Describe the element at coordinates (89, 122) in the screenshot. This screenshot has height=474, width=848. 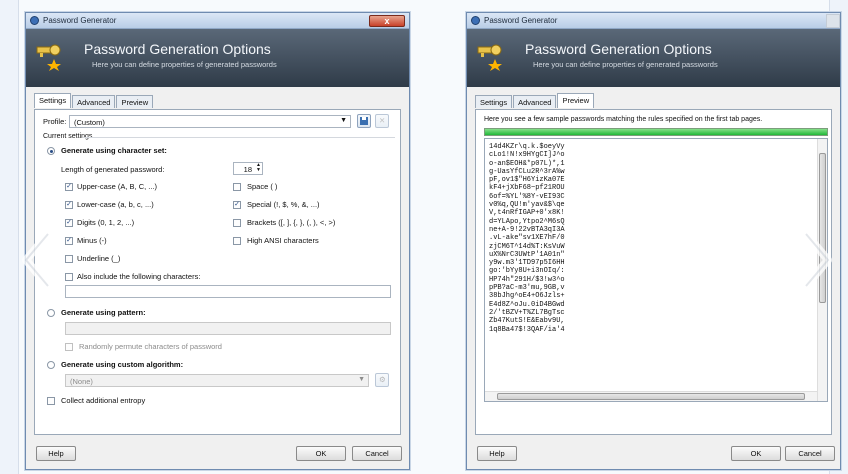
I see `profile-value: (Custom)` at that location.